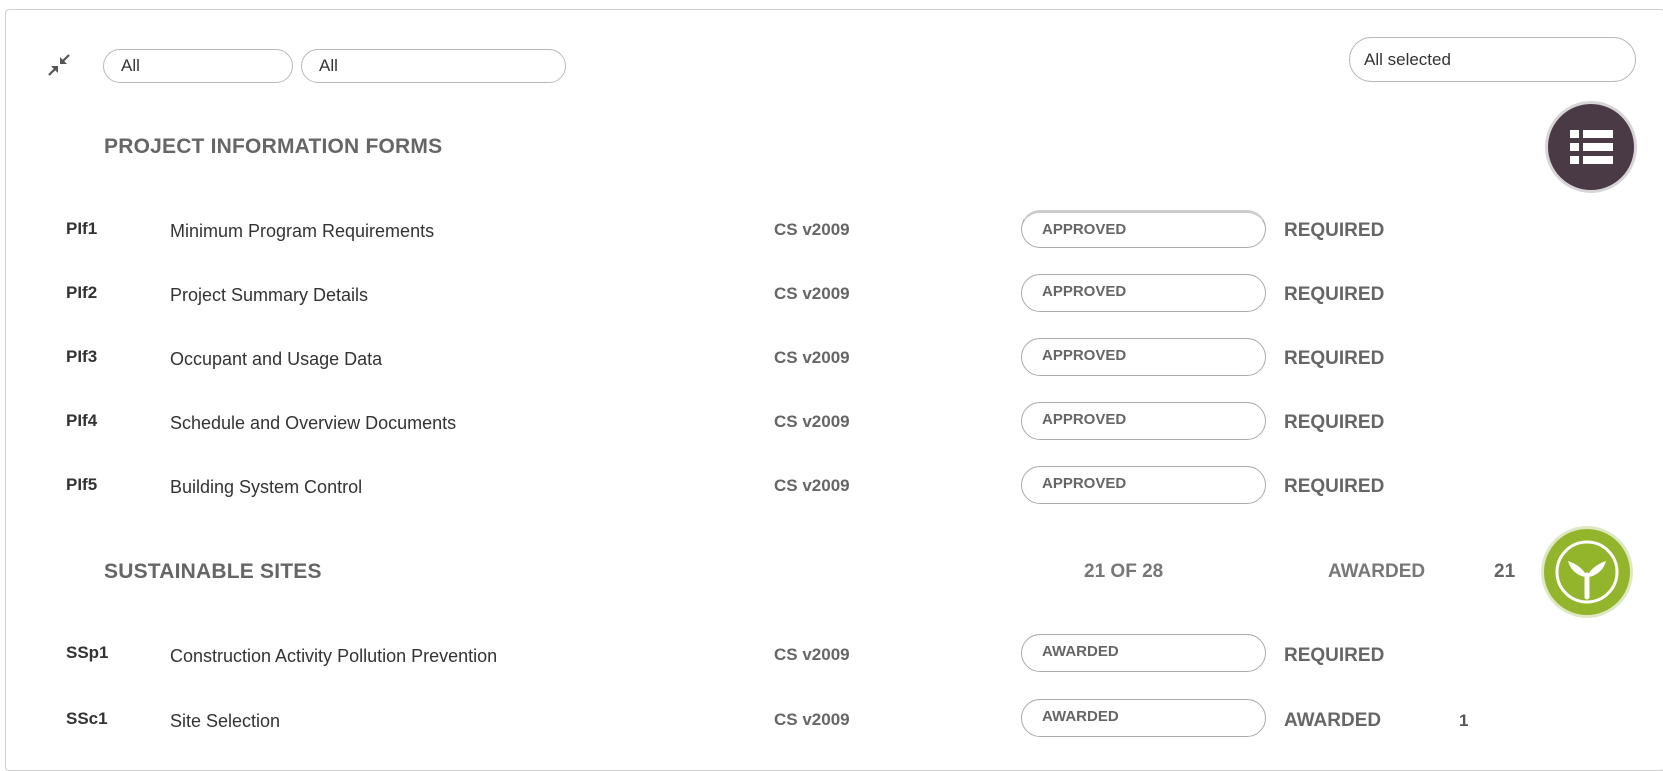 This screenshot has height=771, width=1663. What do you see at coordinates (87, 652) in the screenshot?
I see `credit-code: SSp1` at bounding box center [87, 652].